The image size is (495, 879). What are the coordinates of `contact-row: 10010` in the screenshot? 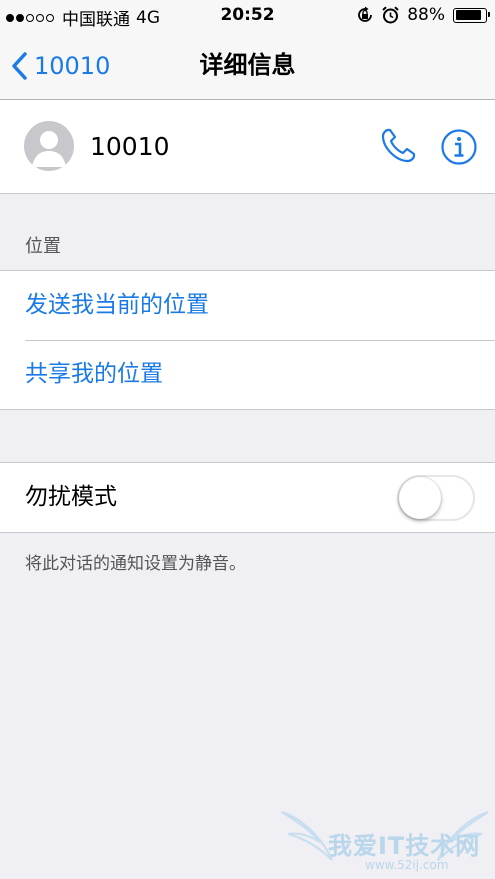 It's located at (247, 147).